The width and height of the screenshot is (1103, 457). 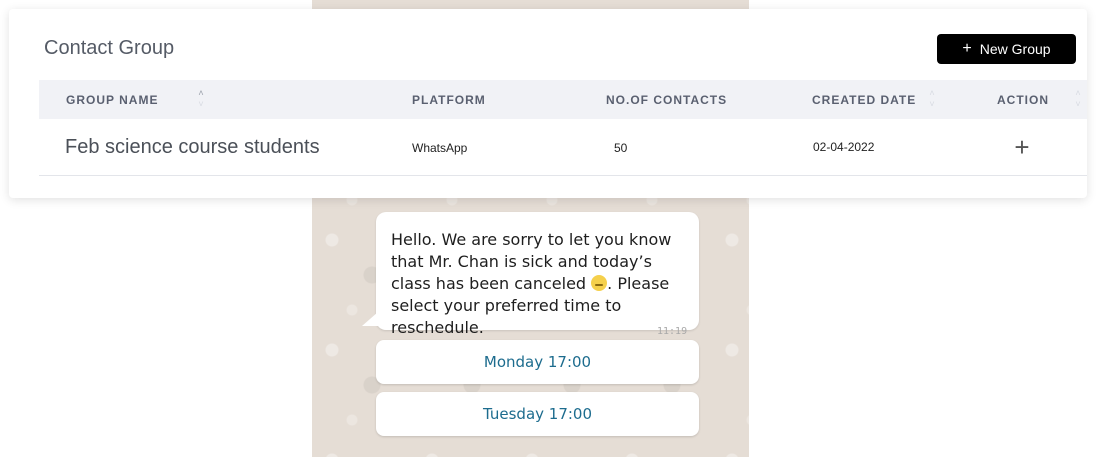 What do you see at coordinates (537, 414) in the screenshot?
I see `option-button-tuesday: Tuesday 17:00` at bounding box center [537, 414].